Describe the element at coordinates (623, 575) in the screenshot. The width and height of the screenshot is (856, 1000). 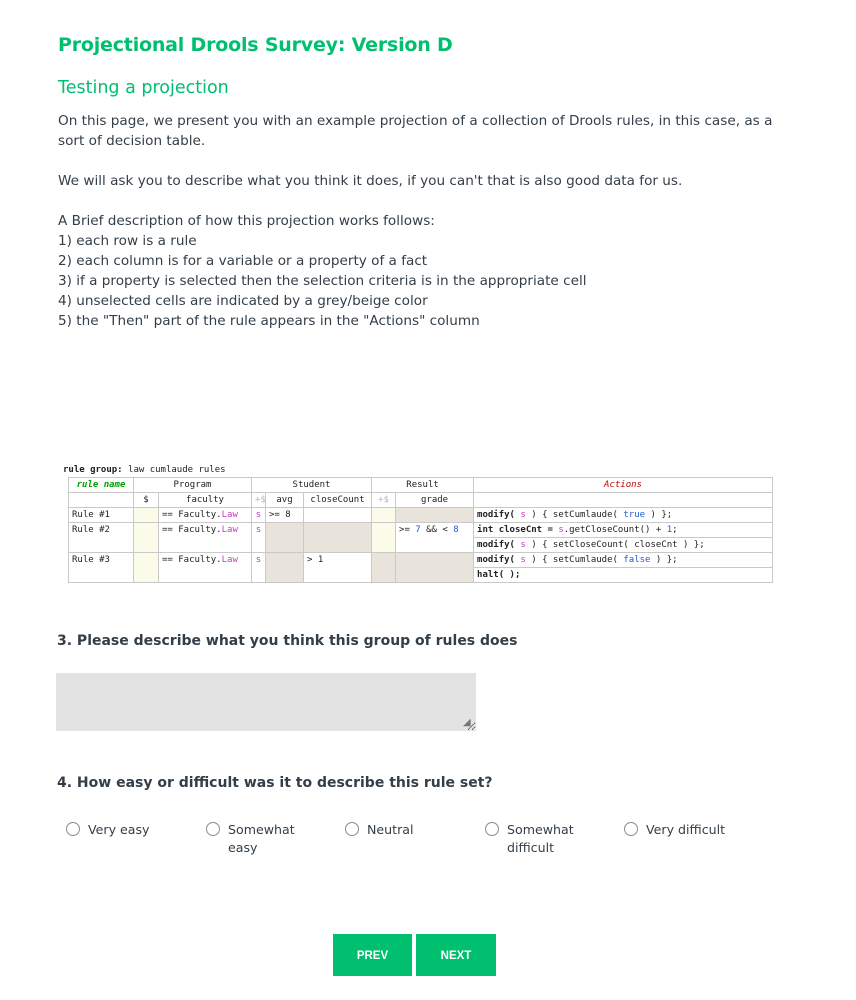
I see `actions-cell: halt( );` at that location.